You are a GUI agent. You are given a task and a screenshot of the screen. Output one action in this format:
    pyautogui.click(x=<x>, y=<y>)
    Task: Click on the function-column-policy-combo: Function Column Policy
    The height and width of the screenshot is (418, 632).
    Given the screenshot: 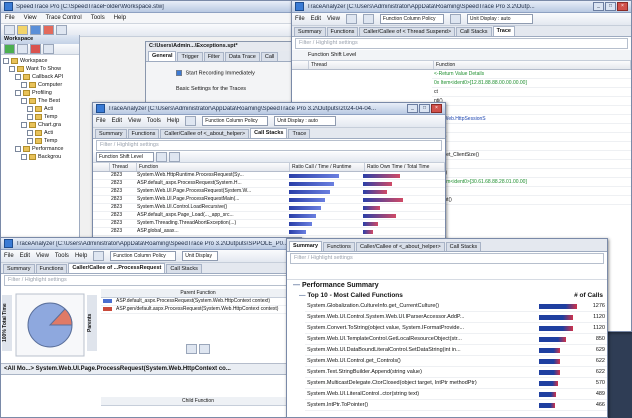 What is the action you would take?
    pyautogui.click(x=411, y=19)
    